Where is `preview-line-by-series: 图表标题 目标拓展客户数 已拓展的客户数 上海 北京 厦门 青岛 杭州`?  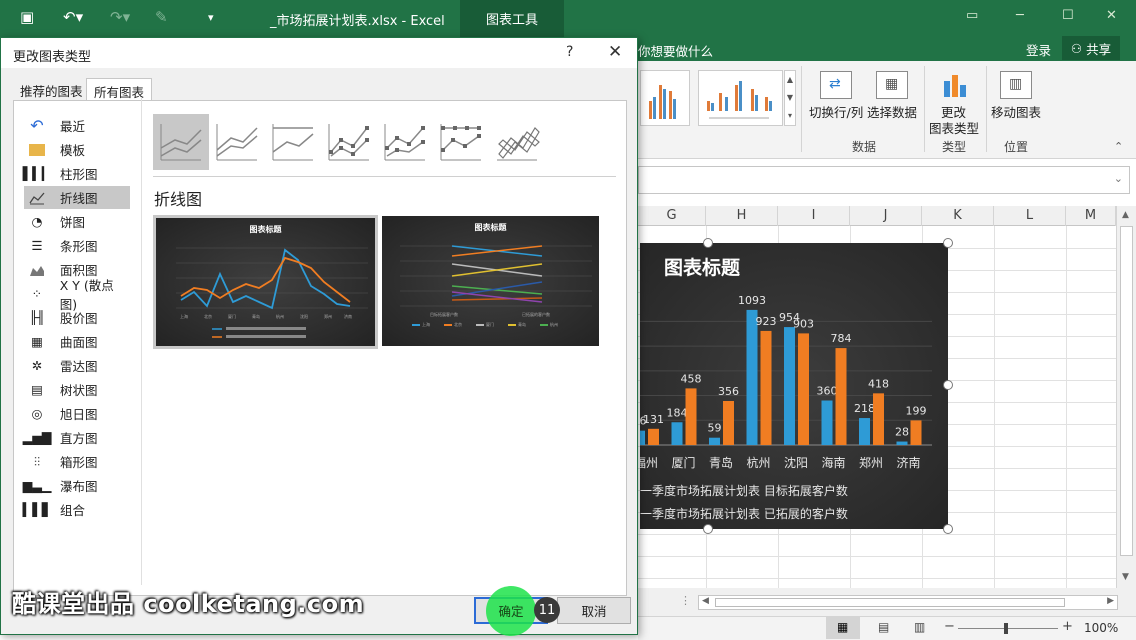
preview-line-by-series: 图表标题 目标拓展客户数 已拓展的客户数 上海 北京 厦门 青岛 杭州 is located at coordinates (490, 281).